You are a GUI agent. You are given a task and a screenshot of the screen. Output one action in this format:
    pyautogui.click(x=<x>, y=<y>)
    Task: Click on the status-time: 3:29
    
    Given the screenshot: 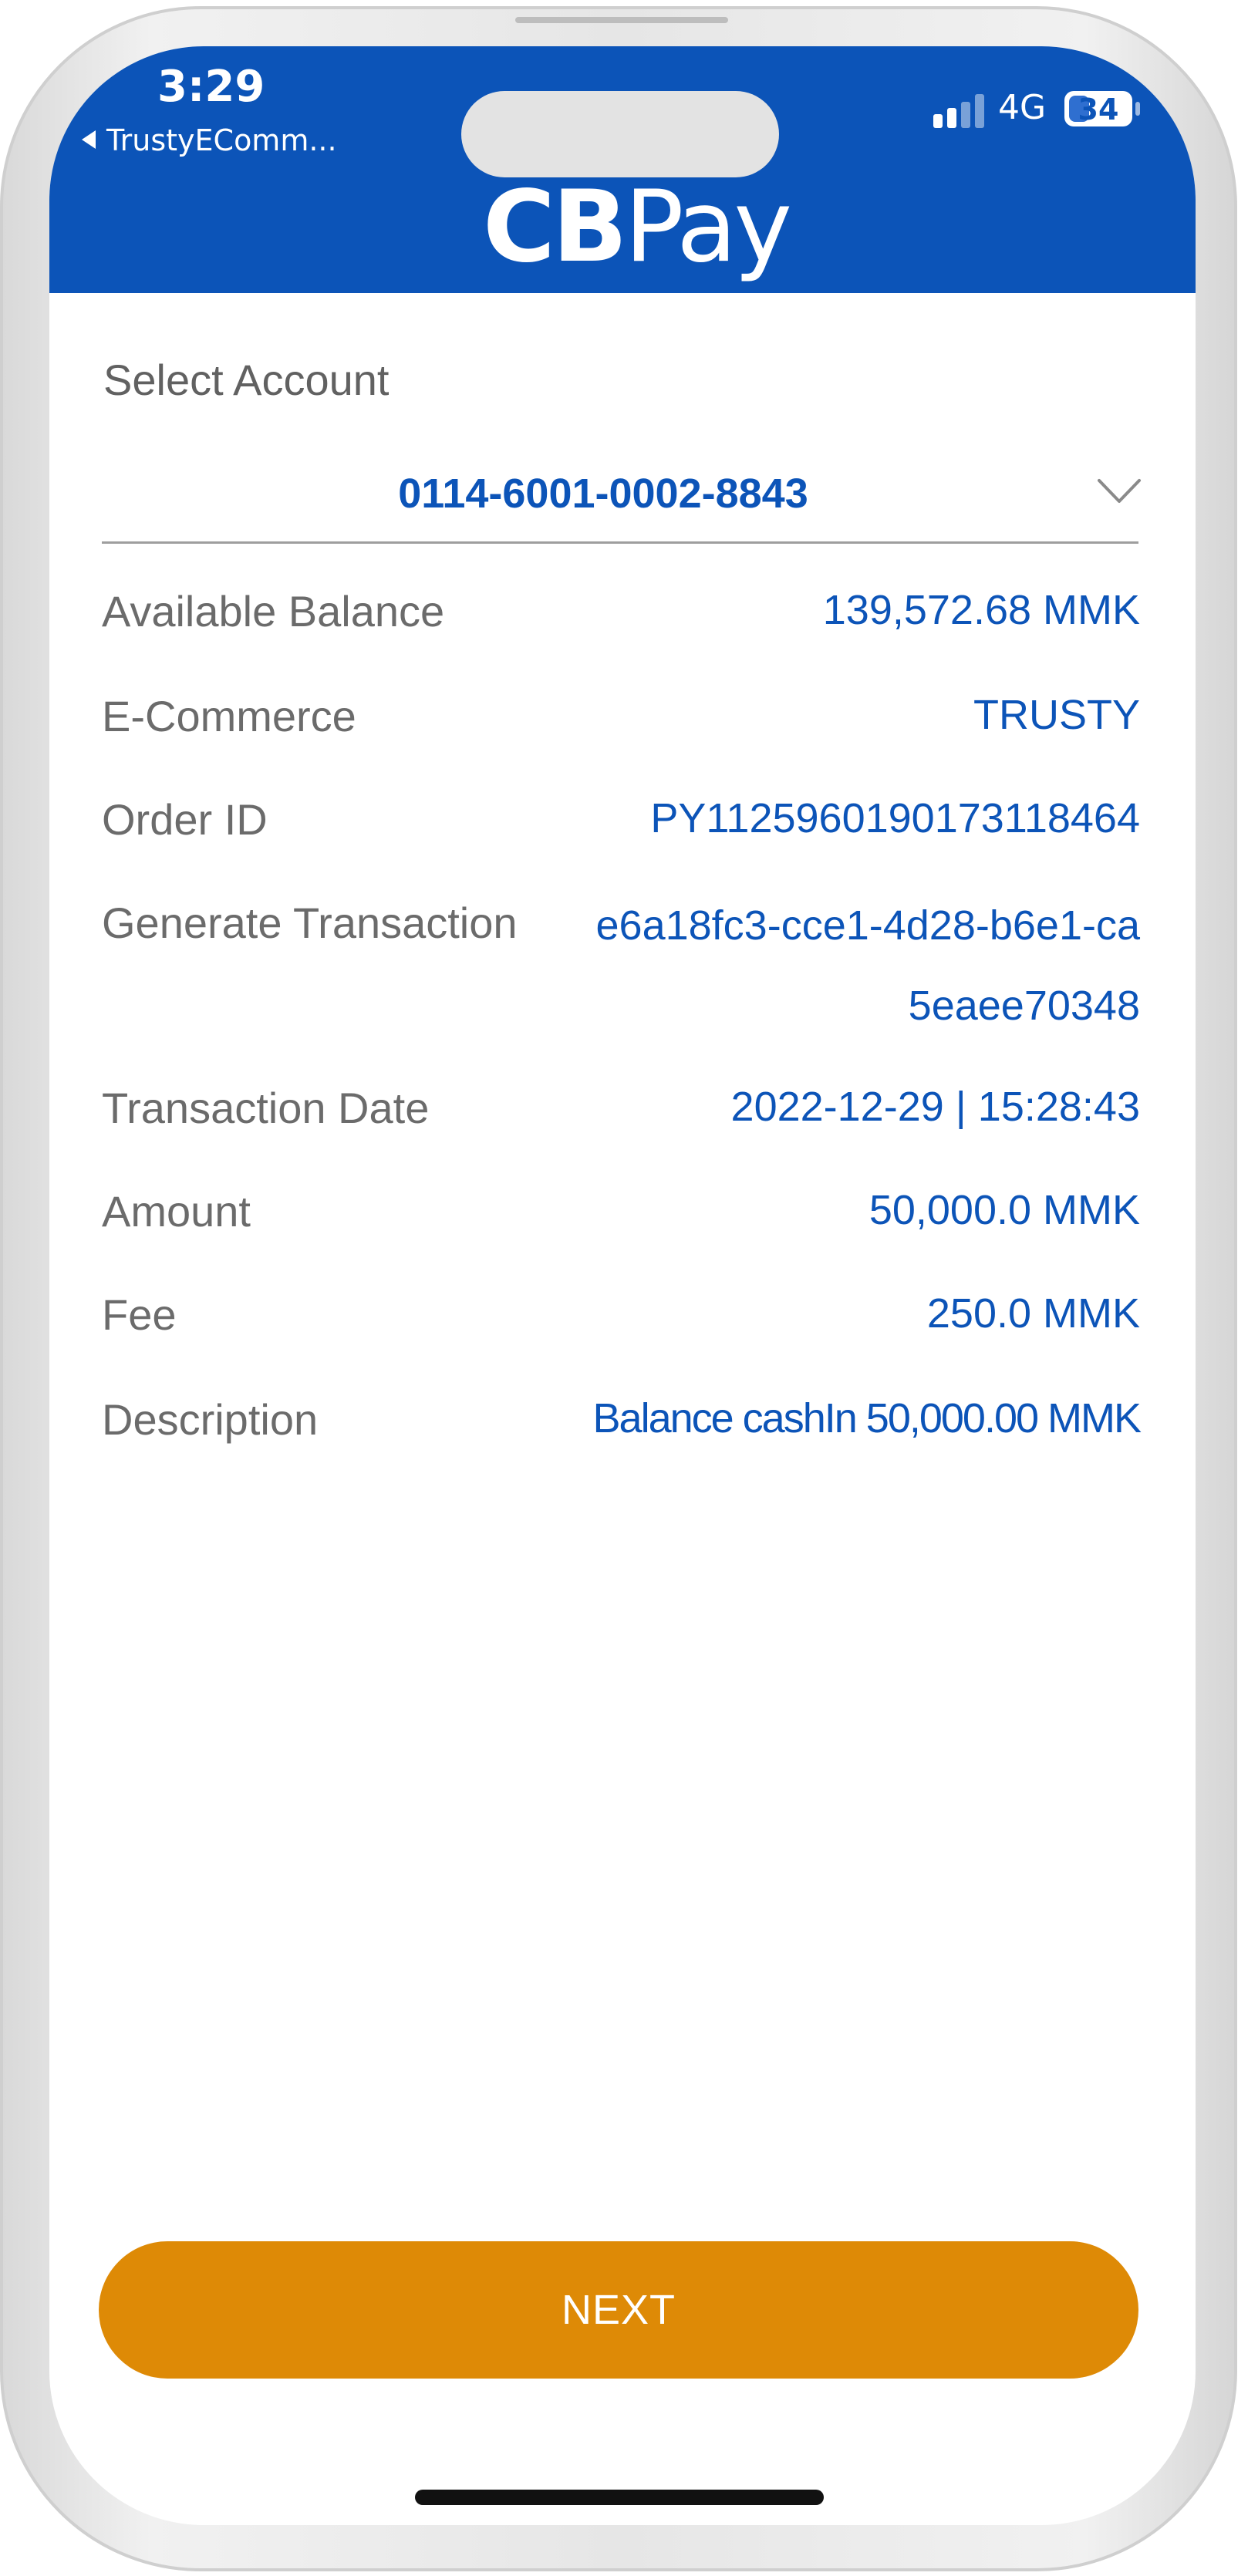 What is the action you would take?
    pyautogui.click(x=211, y=87)
    